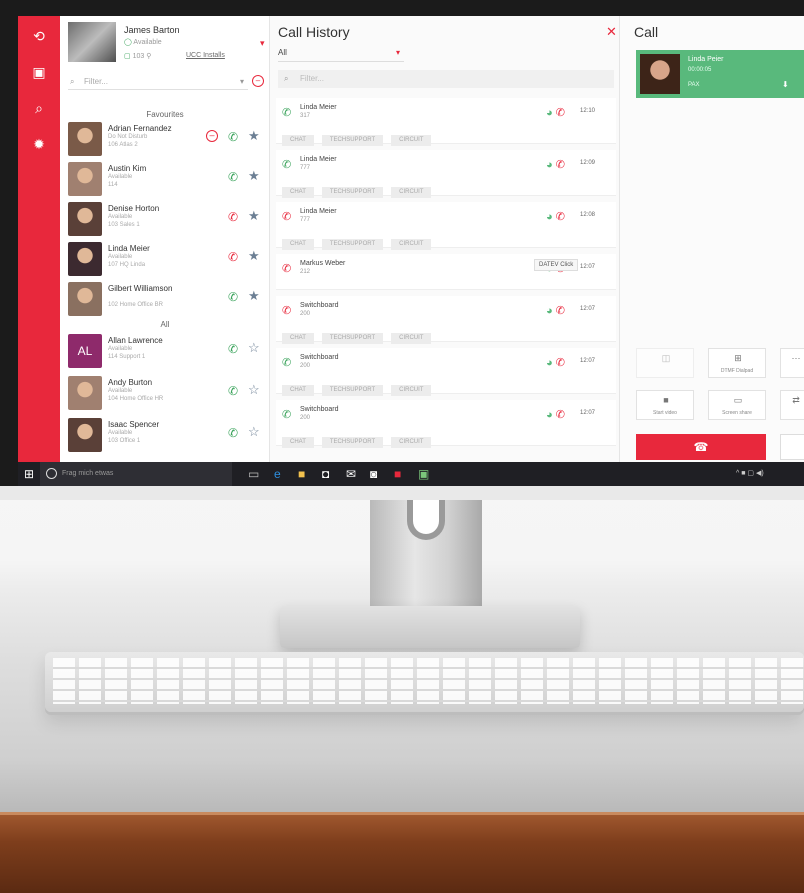 Image resolution: width=804 pixels, height=893 pixels. What do you see at coordinates (39, 72) in the screenshot?
I see `contacts-icon: ▣` at bounding box center [39, 72].